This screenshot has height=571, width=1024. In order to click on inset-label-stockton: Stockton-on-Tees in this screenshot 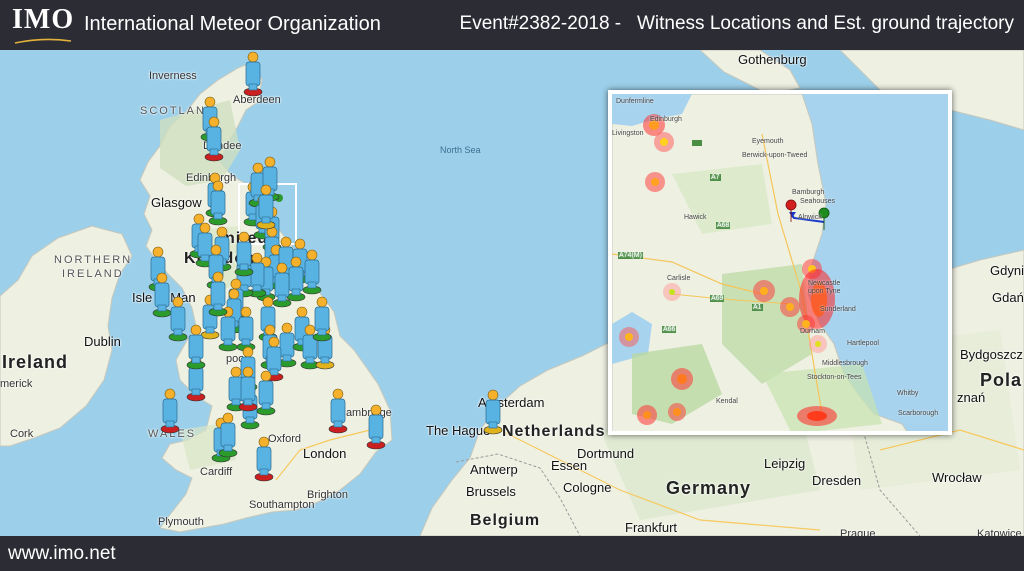, I will do `click(834, 377)`.